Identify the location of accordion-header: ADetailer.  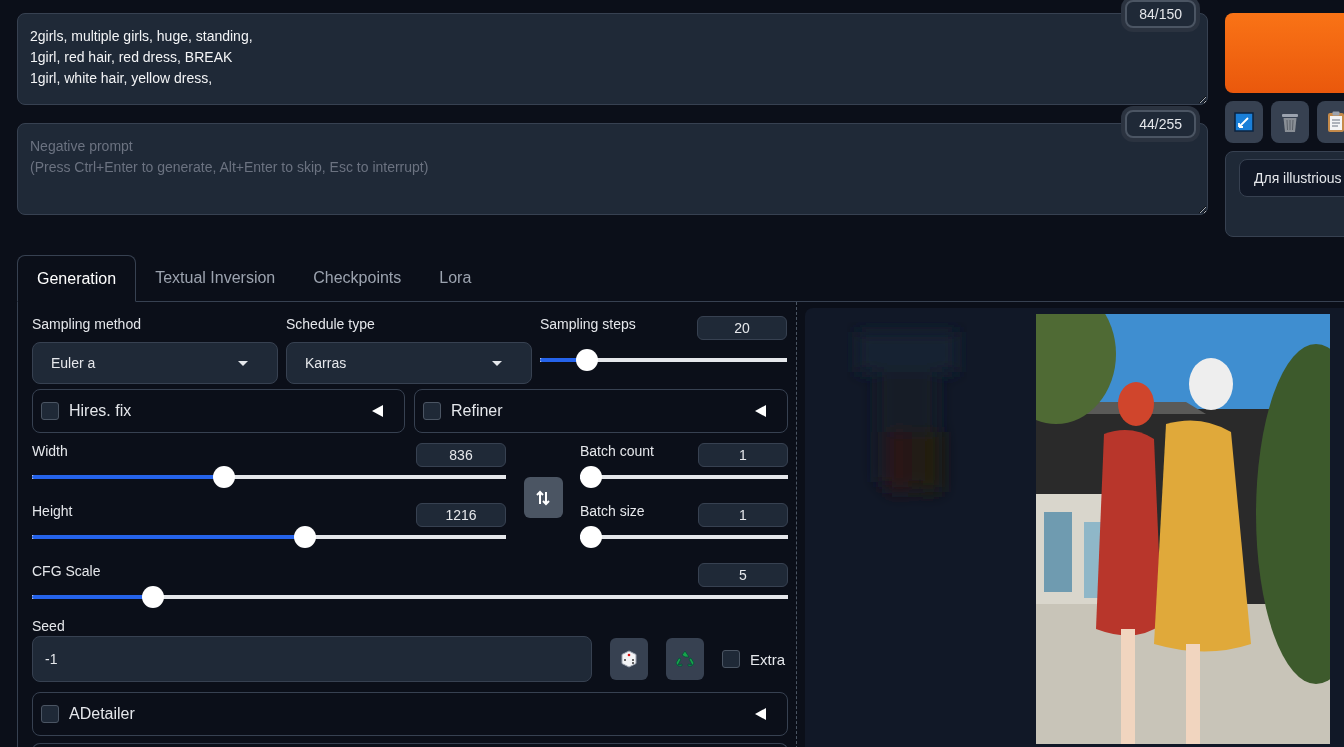
(410, 714).